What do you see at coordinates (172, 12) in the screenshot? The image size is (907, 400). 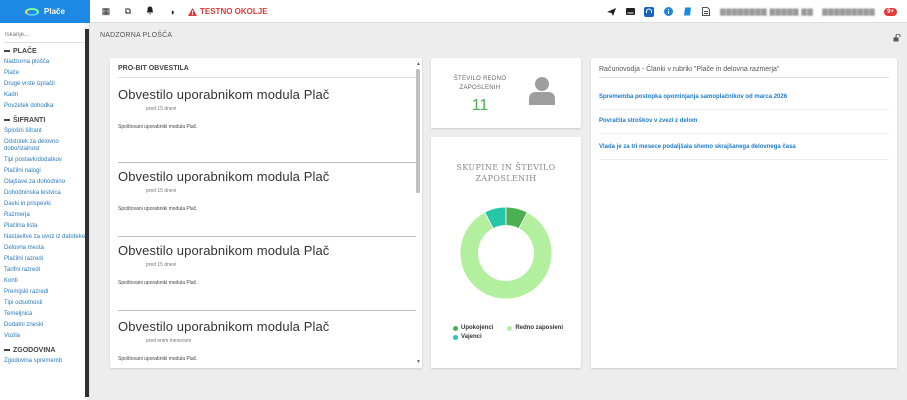 I see `contrast-icon: ◑` at bounding box center [172, 12].